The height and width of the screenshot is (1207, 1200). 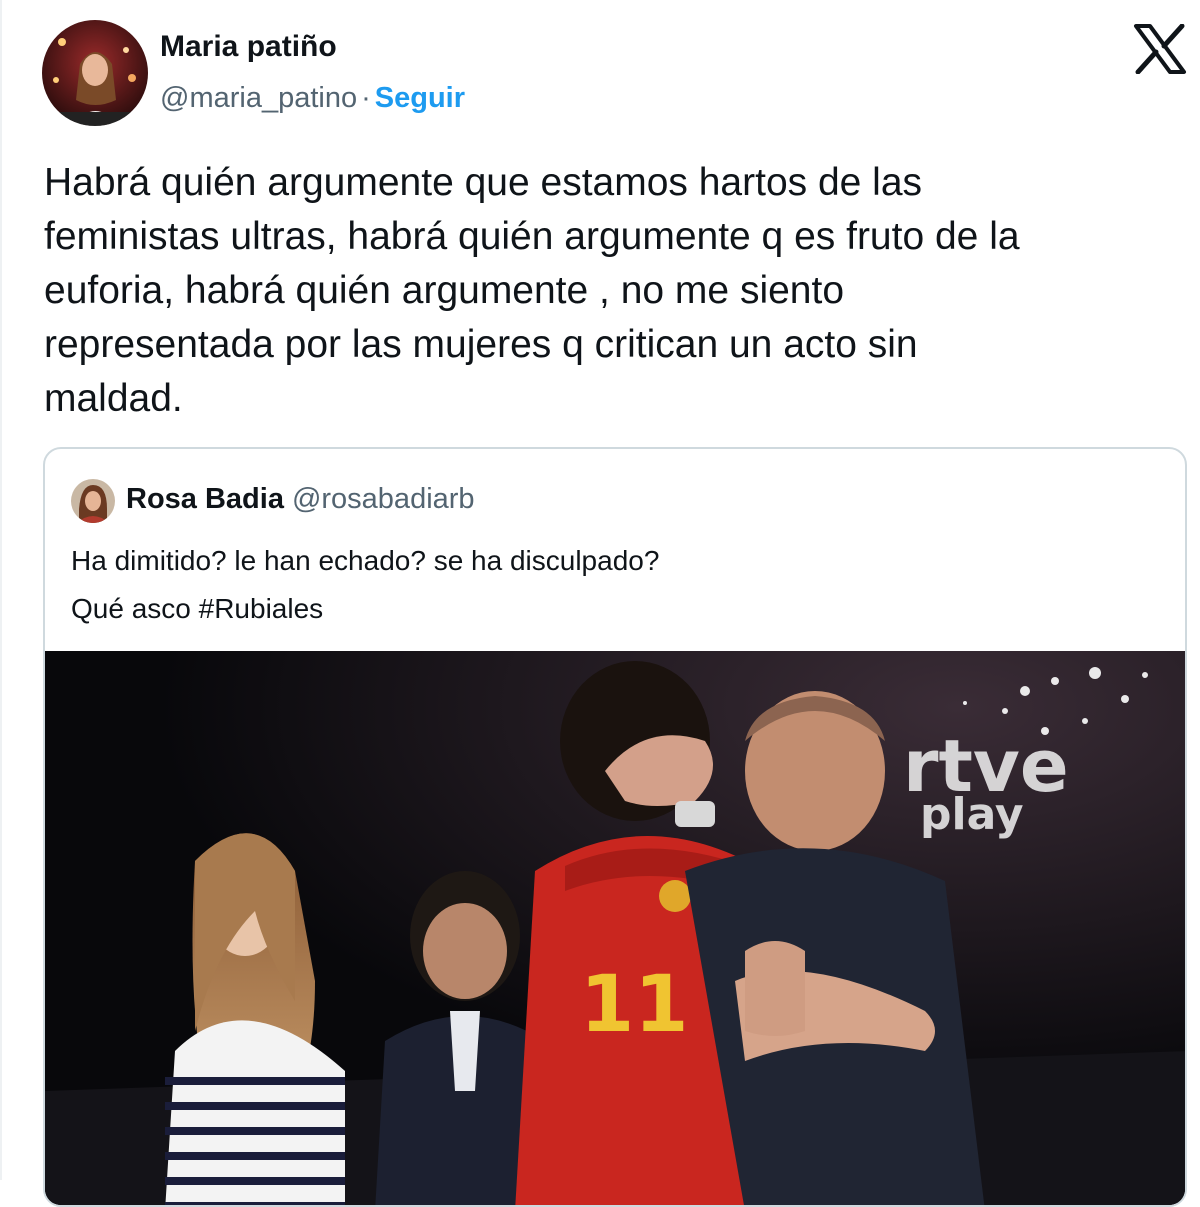 What do you see at coordinates (113, 398) in the screenshot?
I see `tweet-text-line: maldad.` at bounding box center [113, 398].